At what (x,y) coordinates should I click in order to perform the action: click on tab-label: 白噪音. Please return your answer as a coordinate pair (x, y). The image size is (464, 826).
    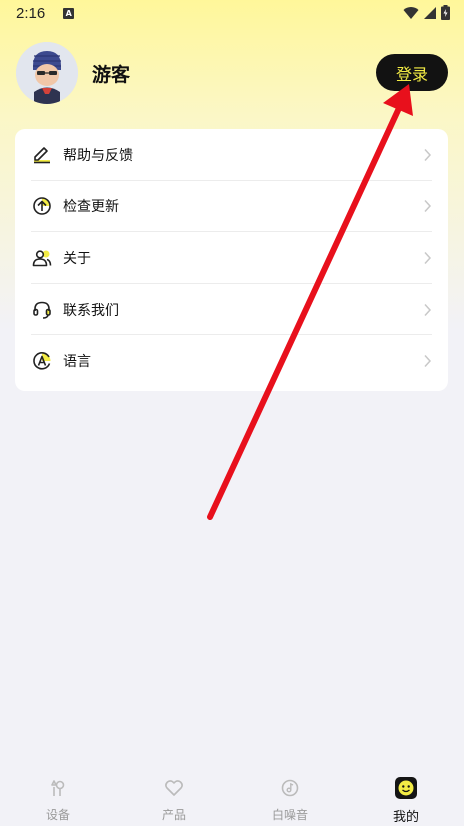
    Looking at the image, I should click on (289, 815).